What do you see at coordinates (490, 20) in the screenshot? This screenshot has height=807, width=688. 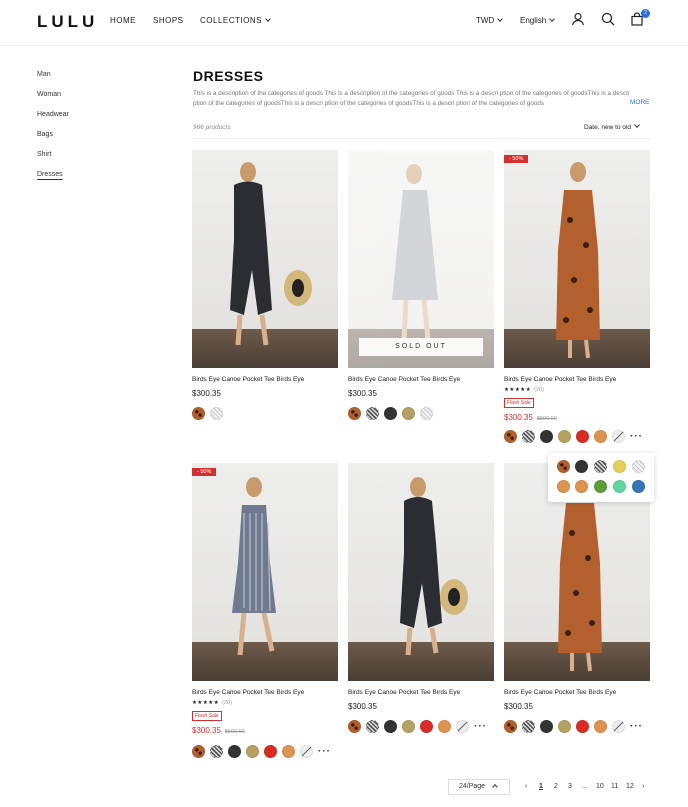 I see `currency-select: TWD` at bounding box center [490, 20].